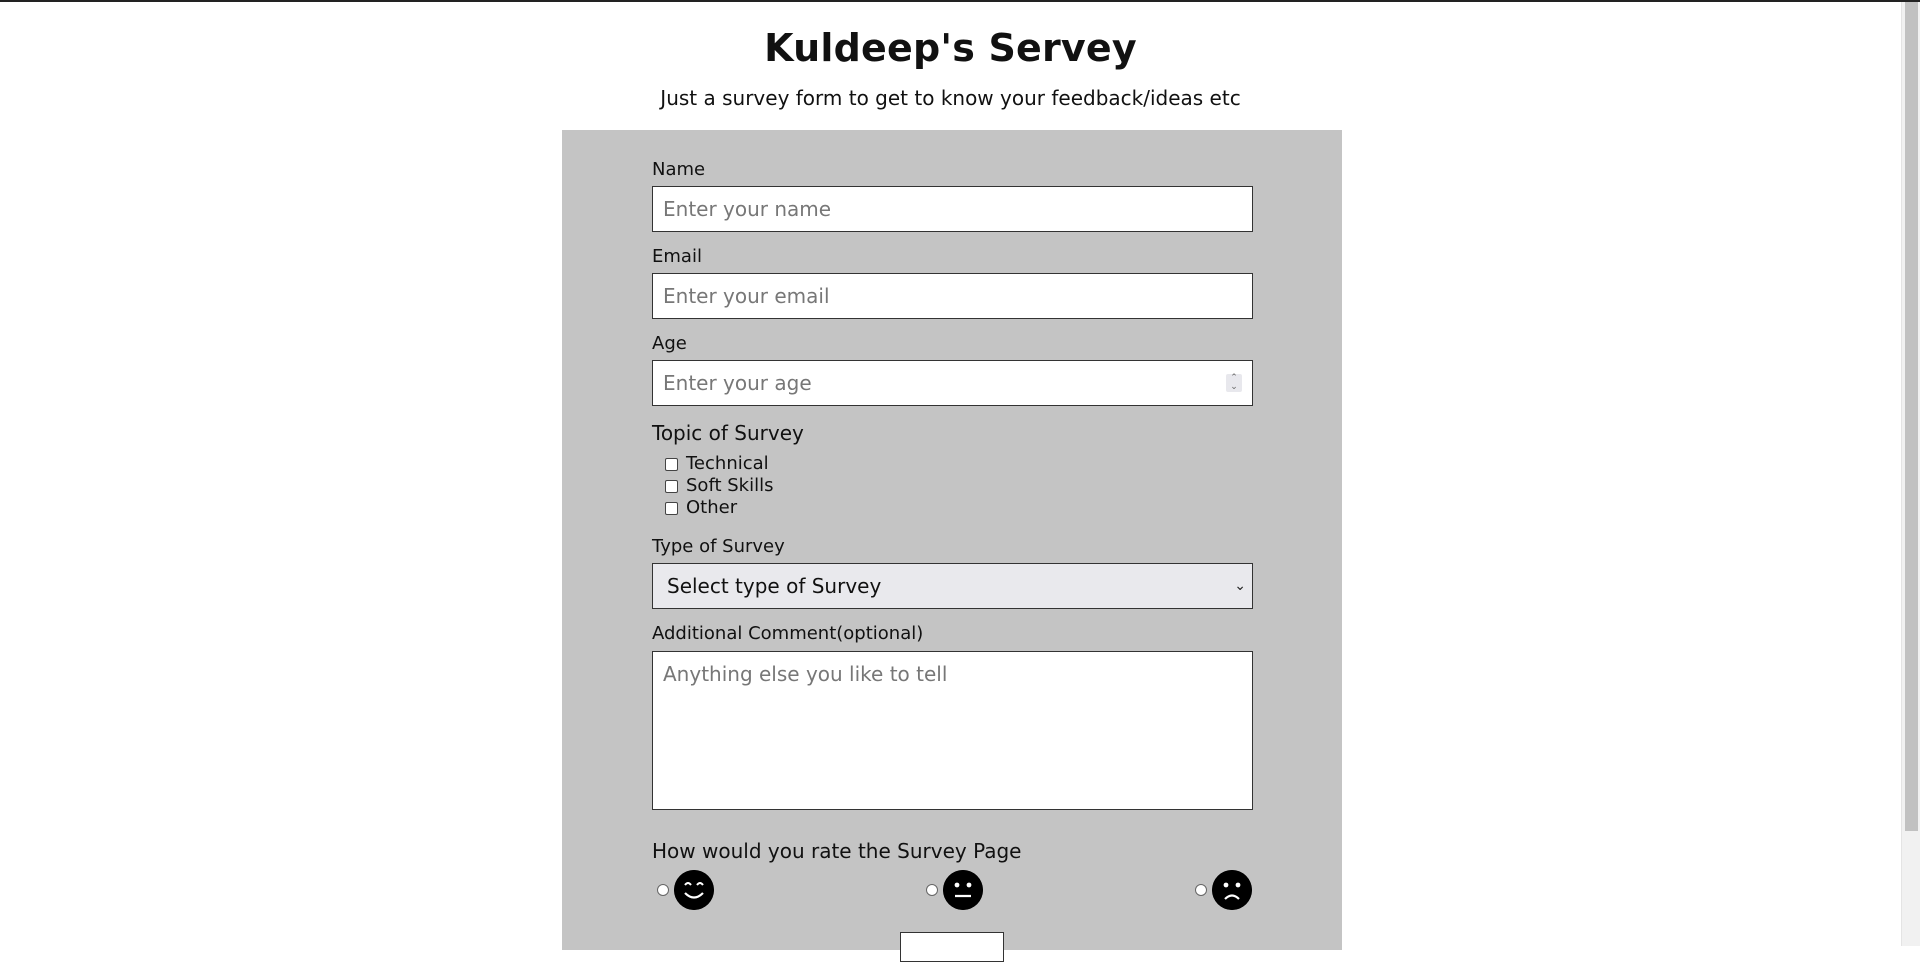 The height and width of the screenshot is (962, 1920). I want to click on rating-label: How would you rate the Survey Page, so click(837, 851).